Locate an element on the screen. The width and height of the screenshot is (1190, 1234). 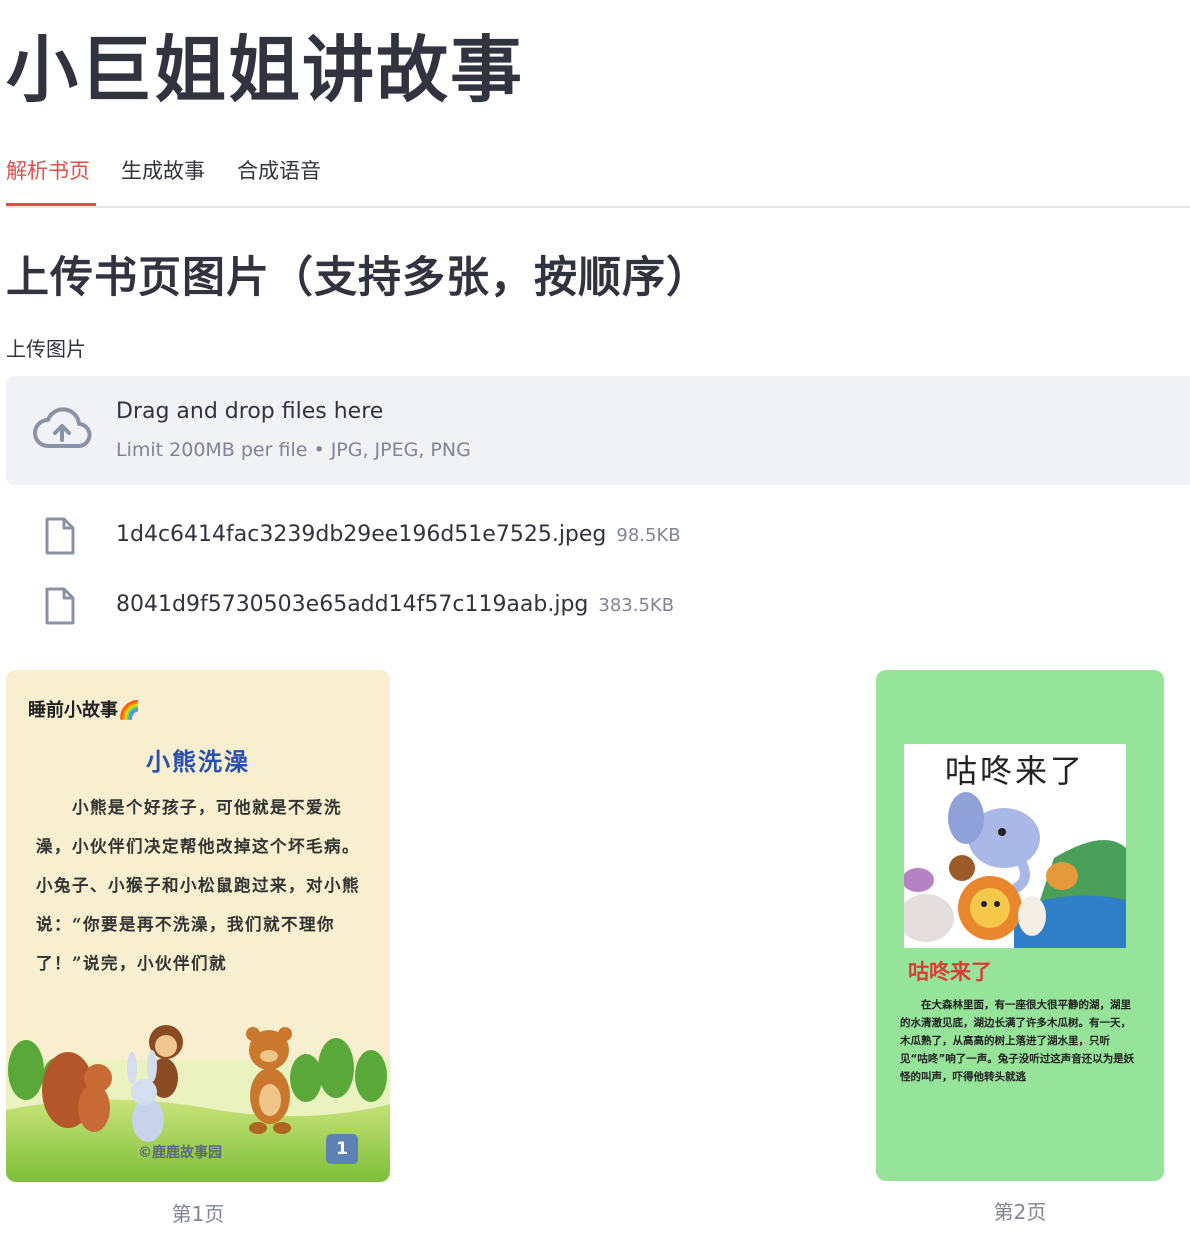
page-2-illustration-box: 咕咚来了 is located at coordinates (1015, 846).